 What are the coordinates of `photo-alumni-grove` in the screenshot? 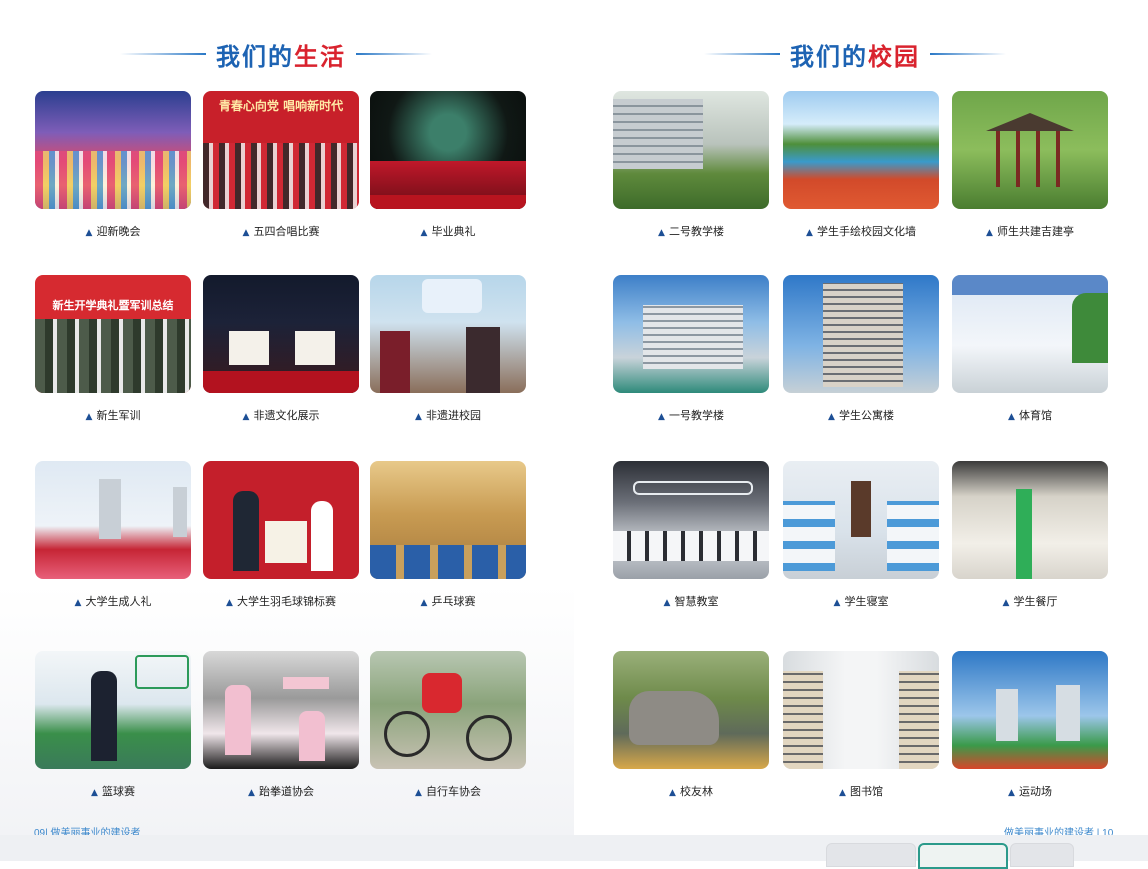 It's located at (691, 710).